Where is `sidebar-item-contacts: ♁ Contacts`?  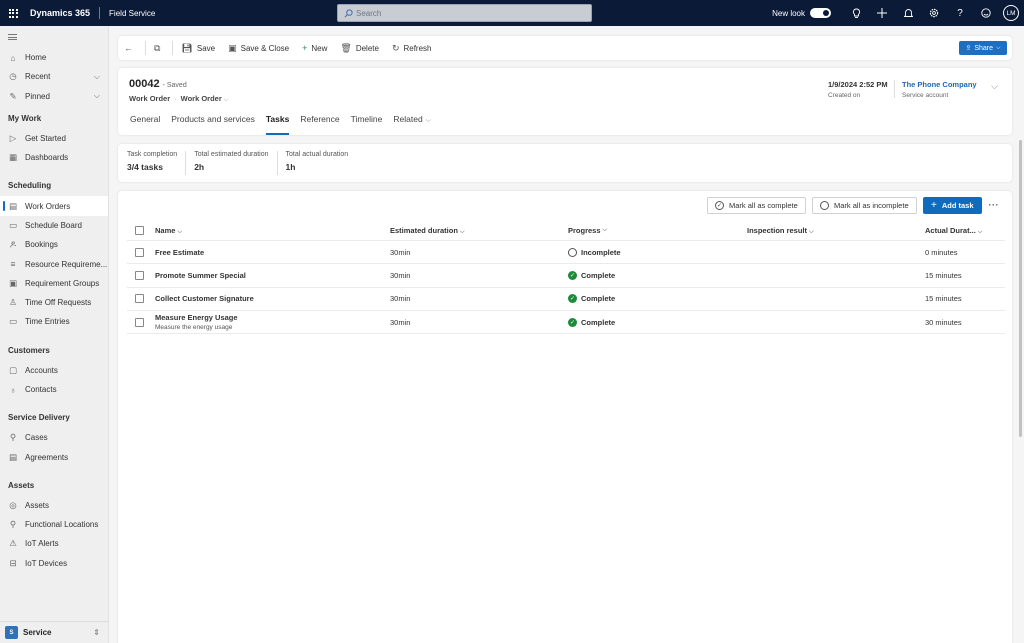
sidebar-item-contacts: ♁ Contacts is located at coordinates (54, 389).